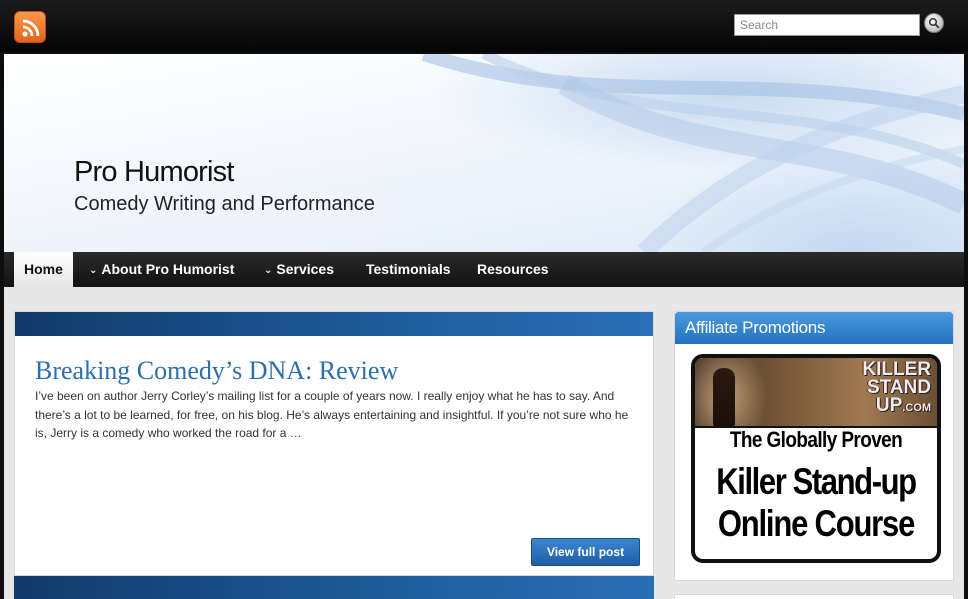 The height and width of the screenshot is (599, 968). I want to click on site-tagline: Comedy Writing and Performance, so click(224, 204).